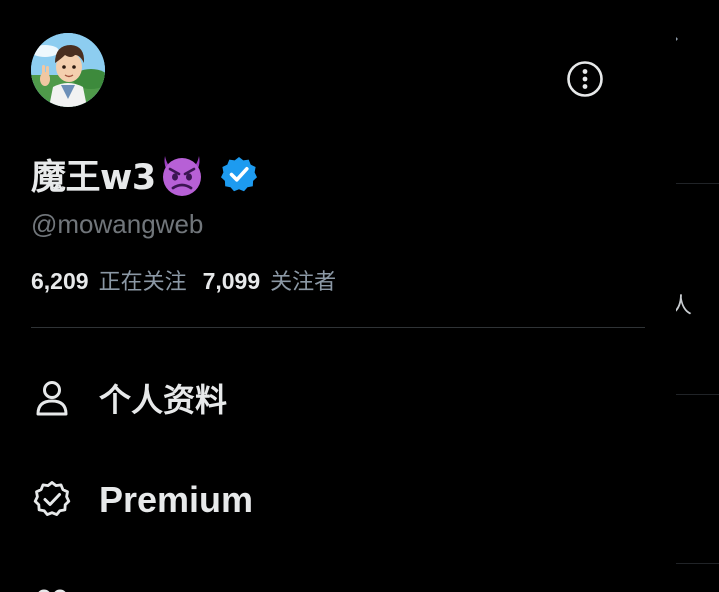 The width and height of the screenshot is (719, 592). What do you see at coordinates (52, 585) in the screenshot?
I see `menu-item-partial` at bounding box center [52, 585].